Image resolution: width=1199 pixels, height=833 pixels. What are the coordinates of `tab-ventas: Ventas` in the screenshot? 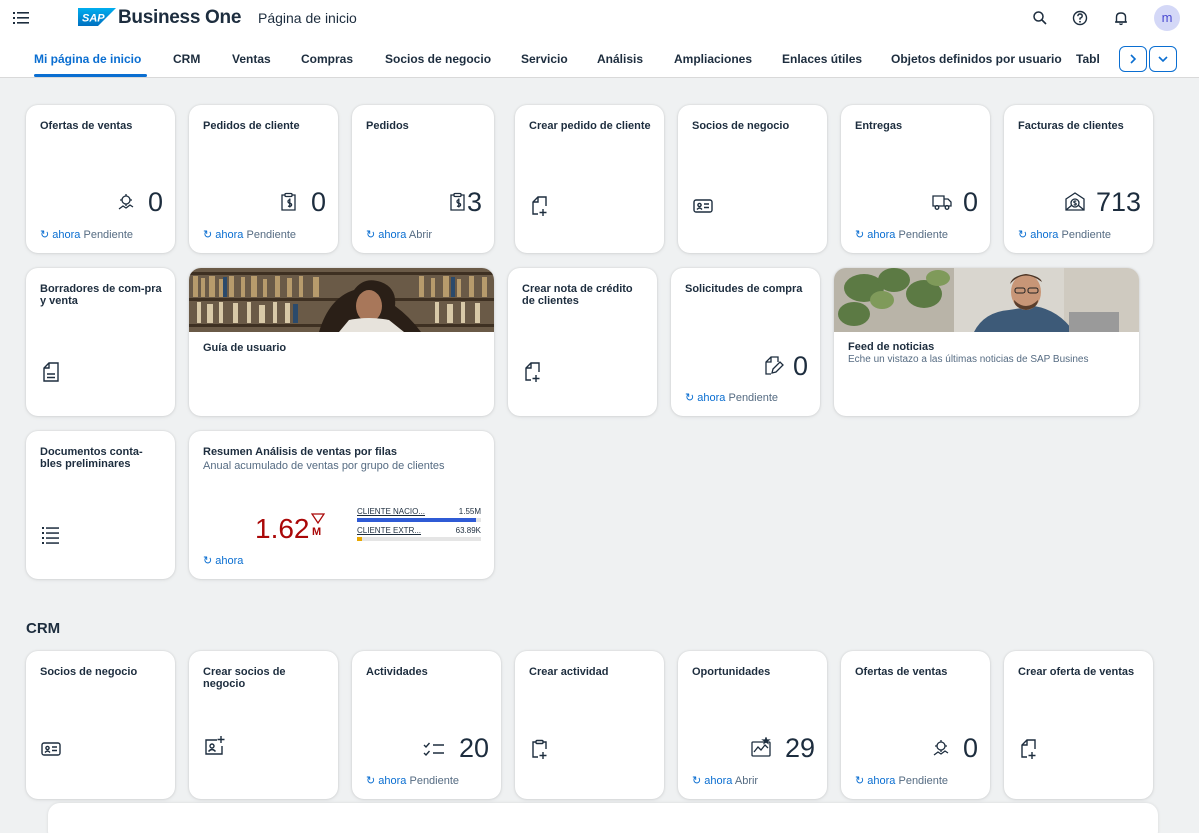 It's located at (251, 59).